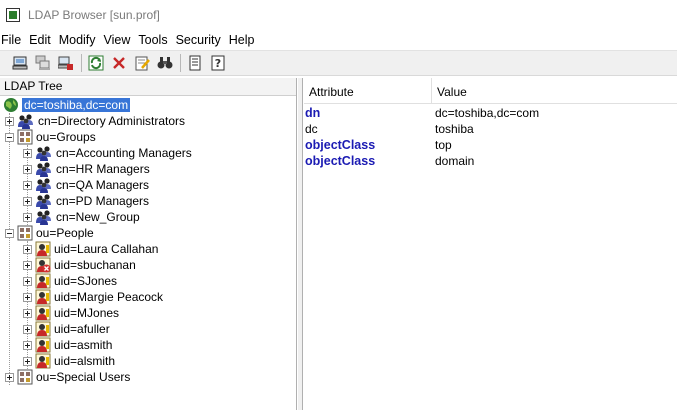 This screenshot has height=410, width=677. I want to click on edit-icon, so click(142, 63).